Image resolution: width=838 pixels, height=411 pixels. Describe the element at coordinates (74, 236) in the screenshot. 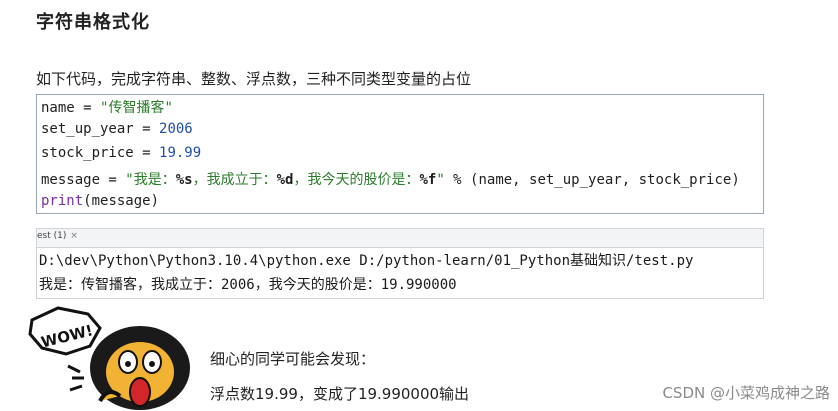

I see `close-icon: ×` at that location.